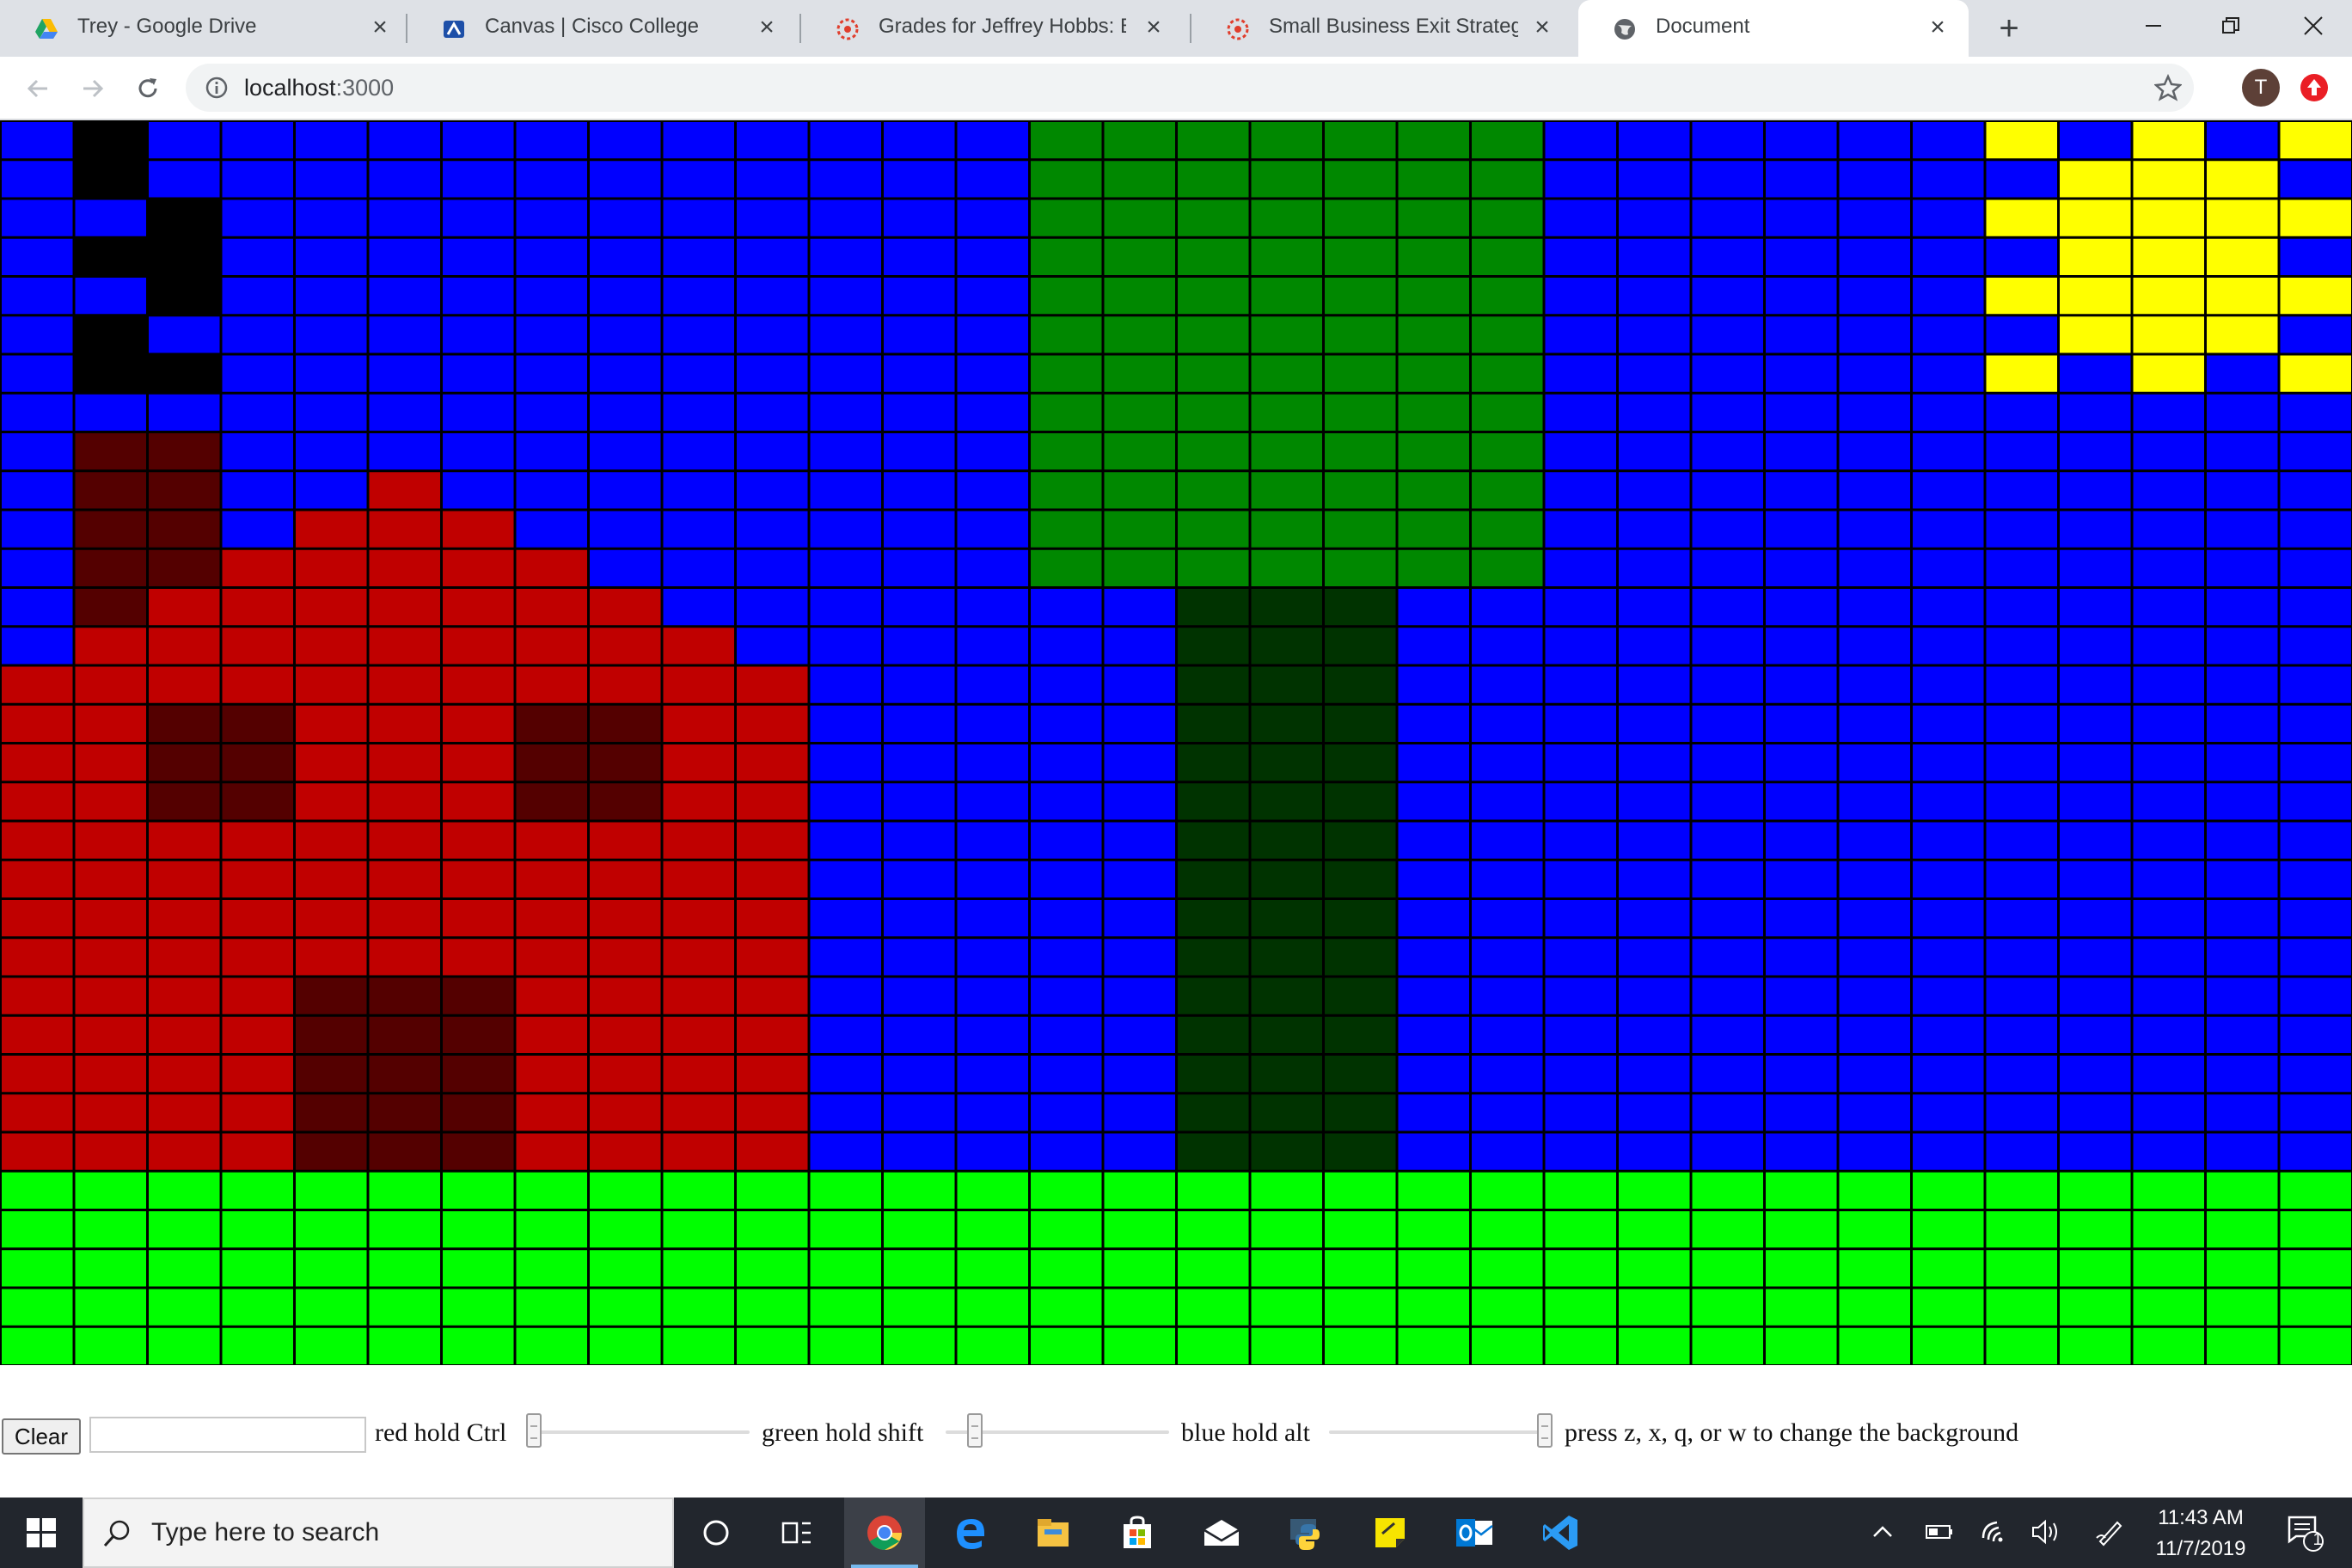 This screenshot has width=2352, height=1568. Describe the element at coordinates (2153, 26) in the screenshot. I see `minimize-button` at that location.